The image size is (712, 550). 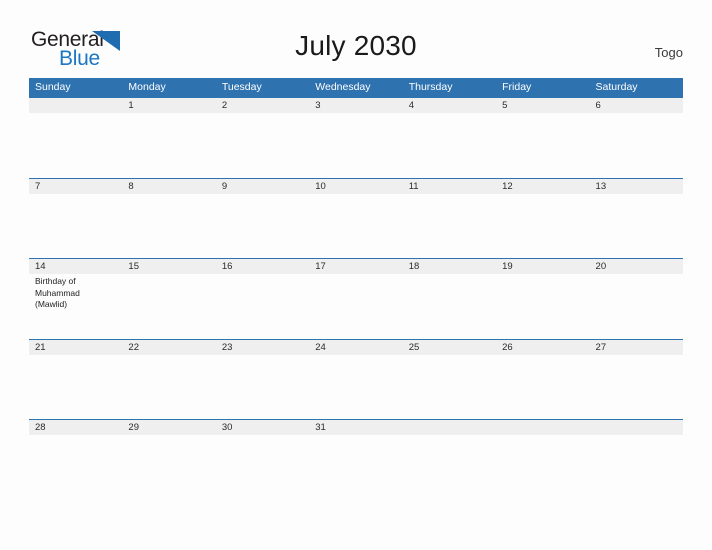 I want to click on week-row: 28 29 30 31, so click(x=356, y=459).